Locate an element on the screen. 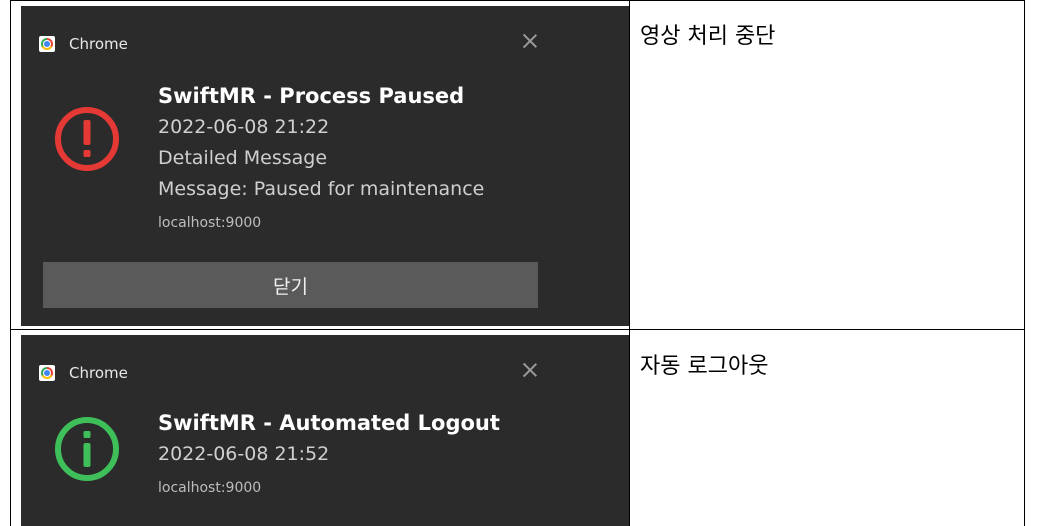  table-border-middle is located at coordinates (629, 263).